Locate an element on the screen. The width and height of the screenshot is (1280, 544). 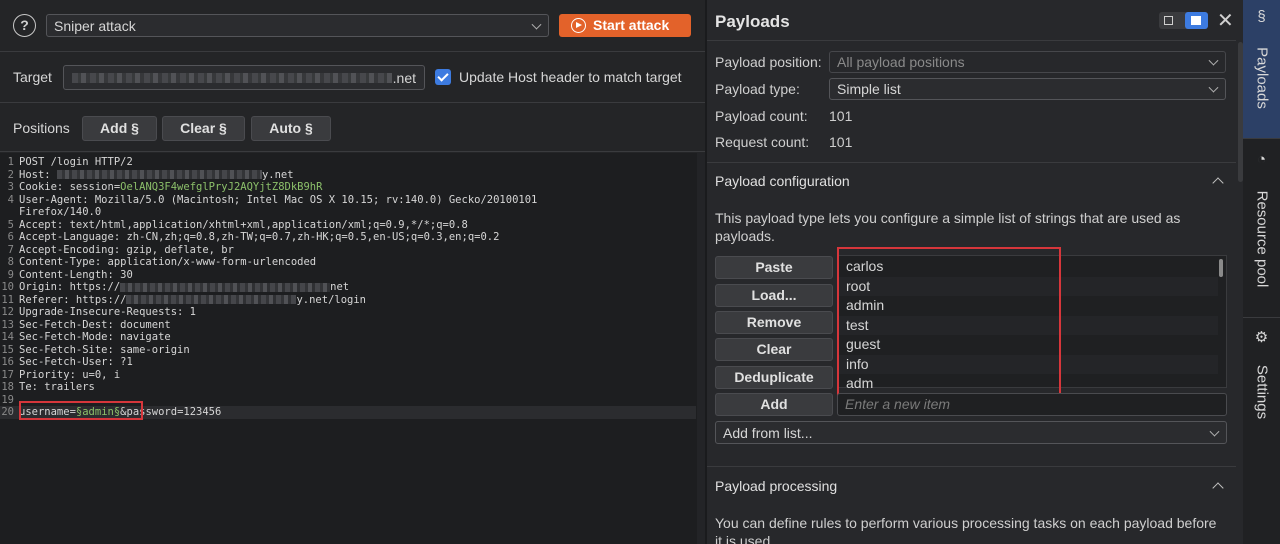
line-text: Firefox/140.0 is located at coordinates (60, 212).